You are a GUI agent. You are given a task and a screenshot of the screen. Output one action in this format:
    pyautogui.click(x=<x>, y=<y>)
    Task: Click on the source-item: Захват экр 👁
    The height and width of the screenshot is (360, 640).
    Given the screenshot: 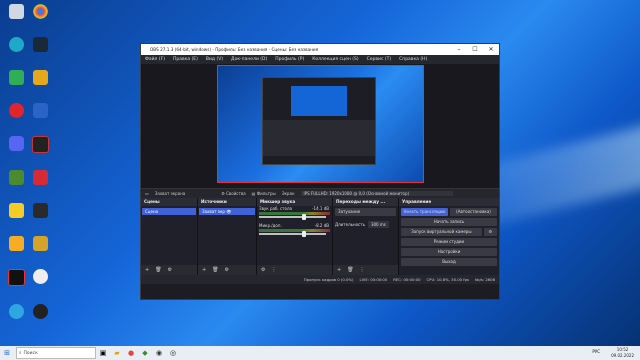 What is the action you would take?
    pyautogui.click(x=227, y=211)
    